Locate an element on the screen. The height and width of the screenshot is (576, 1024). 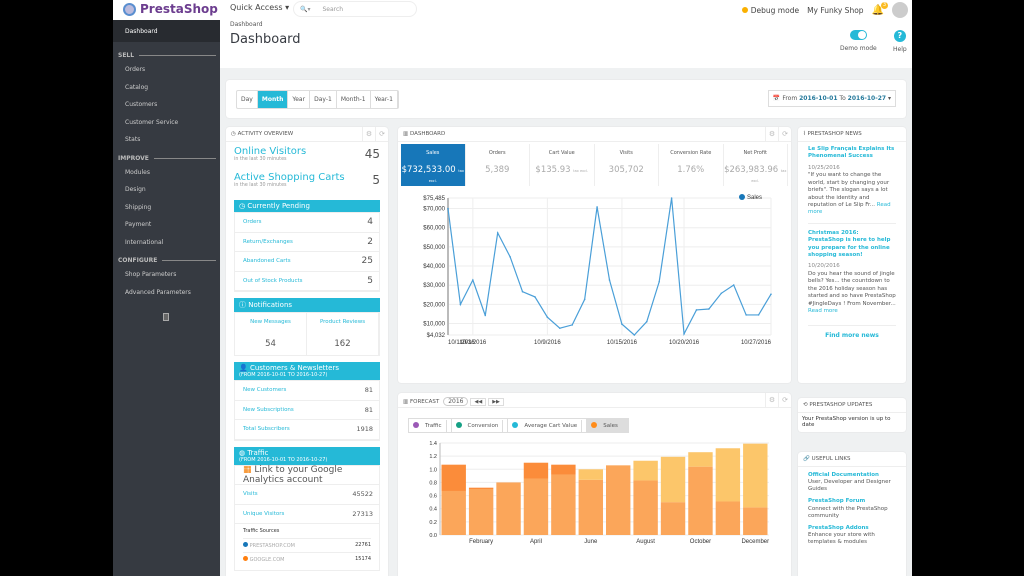
visits-link: Visits is located at coordinates (250, 494).